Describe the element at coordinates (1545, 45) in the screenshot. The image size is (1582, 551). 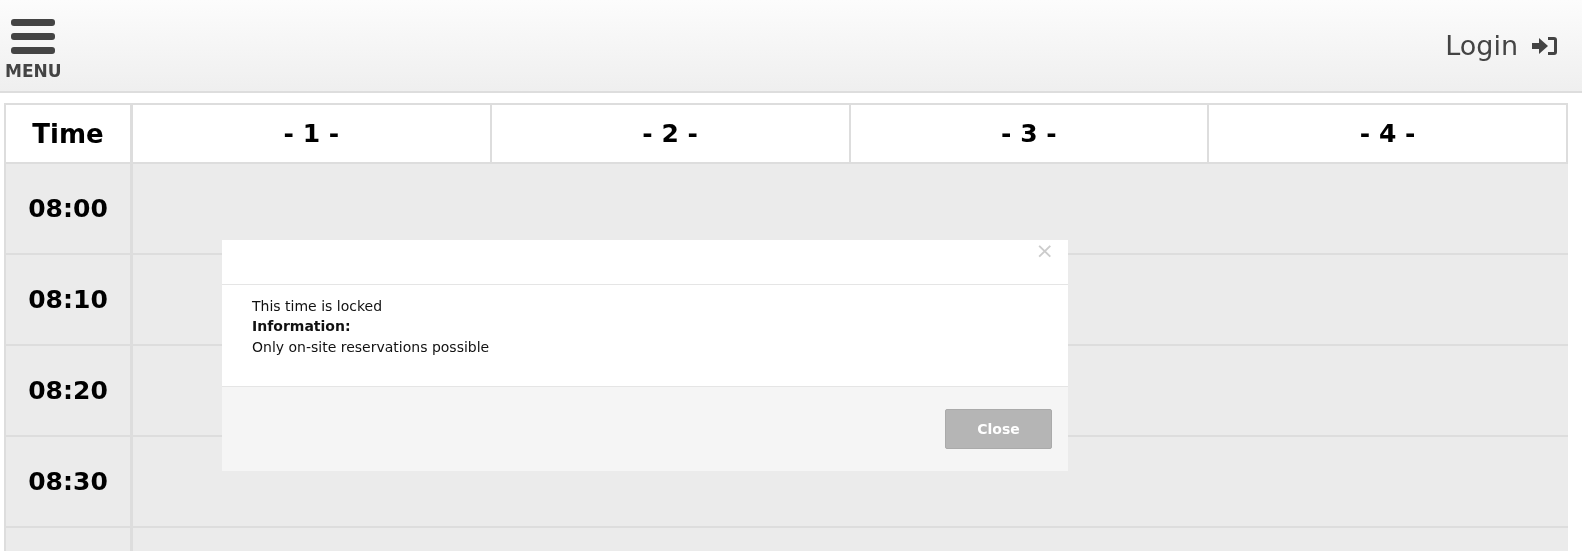
I see `sign-in-icon` at that location.